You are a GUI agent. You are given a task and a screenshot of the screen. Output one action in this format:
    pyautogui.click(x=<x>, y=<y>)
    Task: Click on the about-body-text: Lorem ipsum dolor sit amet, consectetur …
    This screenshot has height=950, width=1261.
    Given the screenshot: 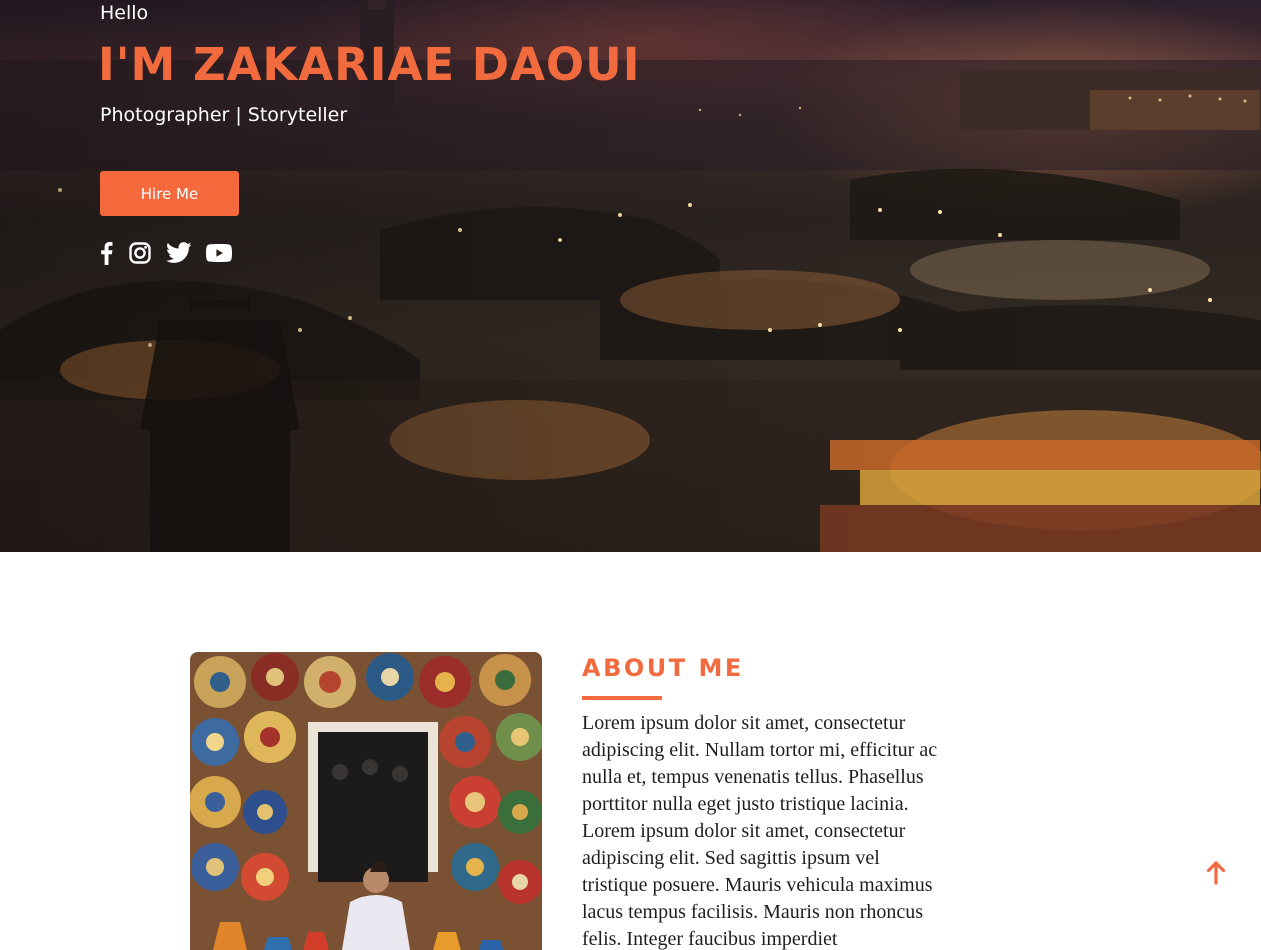 What is the action you would take?
    pyautogui.click(x=760, y=831)
    